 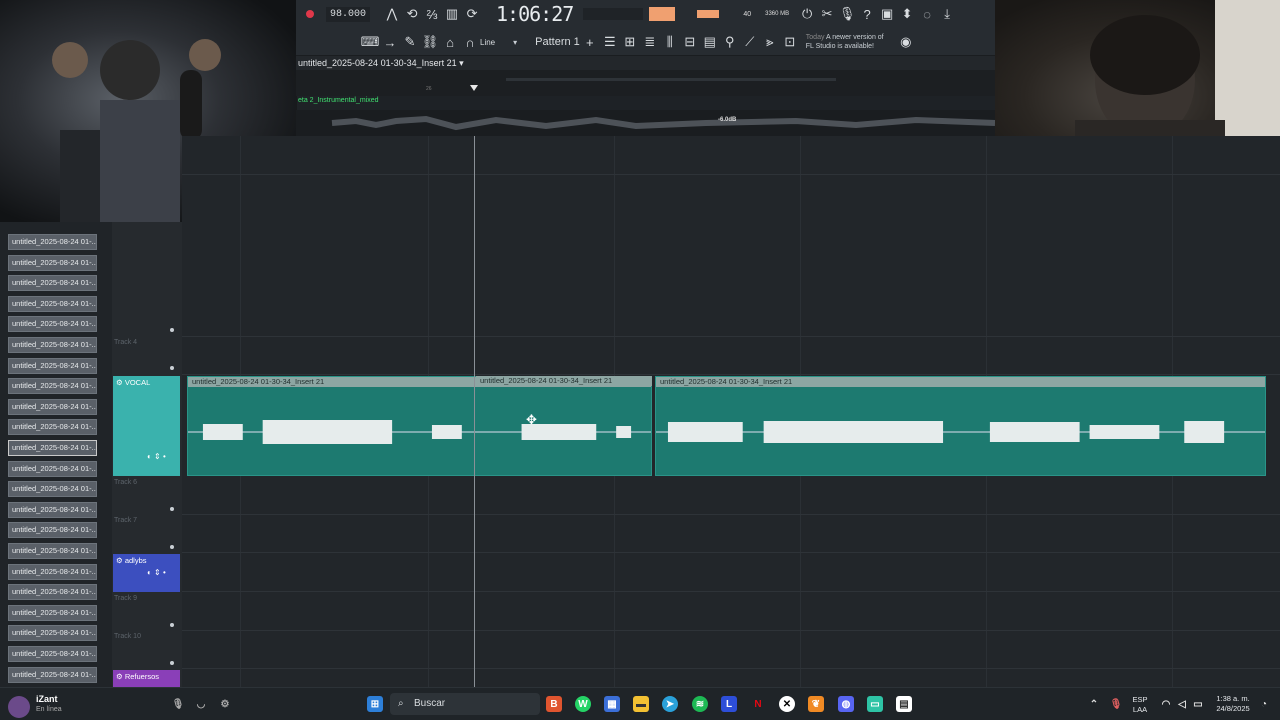 What do you see at coordinates (630, 42) in the screenshot?
I see `piano-roll-icon: ⊞` at bounding box center [630, 42].